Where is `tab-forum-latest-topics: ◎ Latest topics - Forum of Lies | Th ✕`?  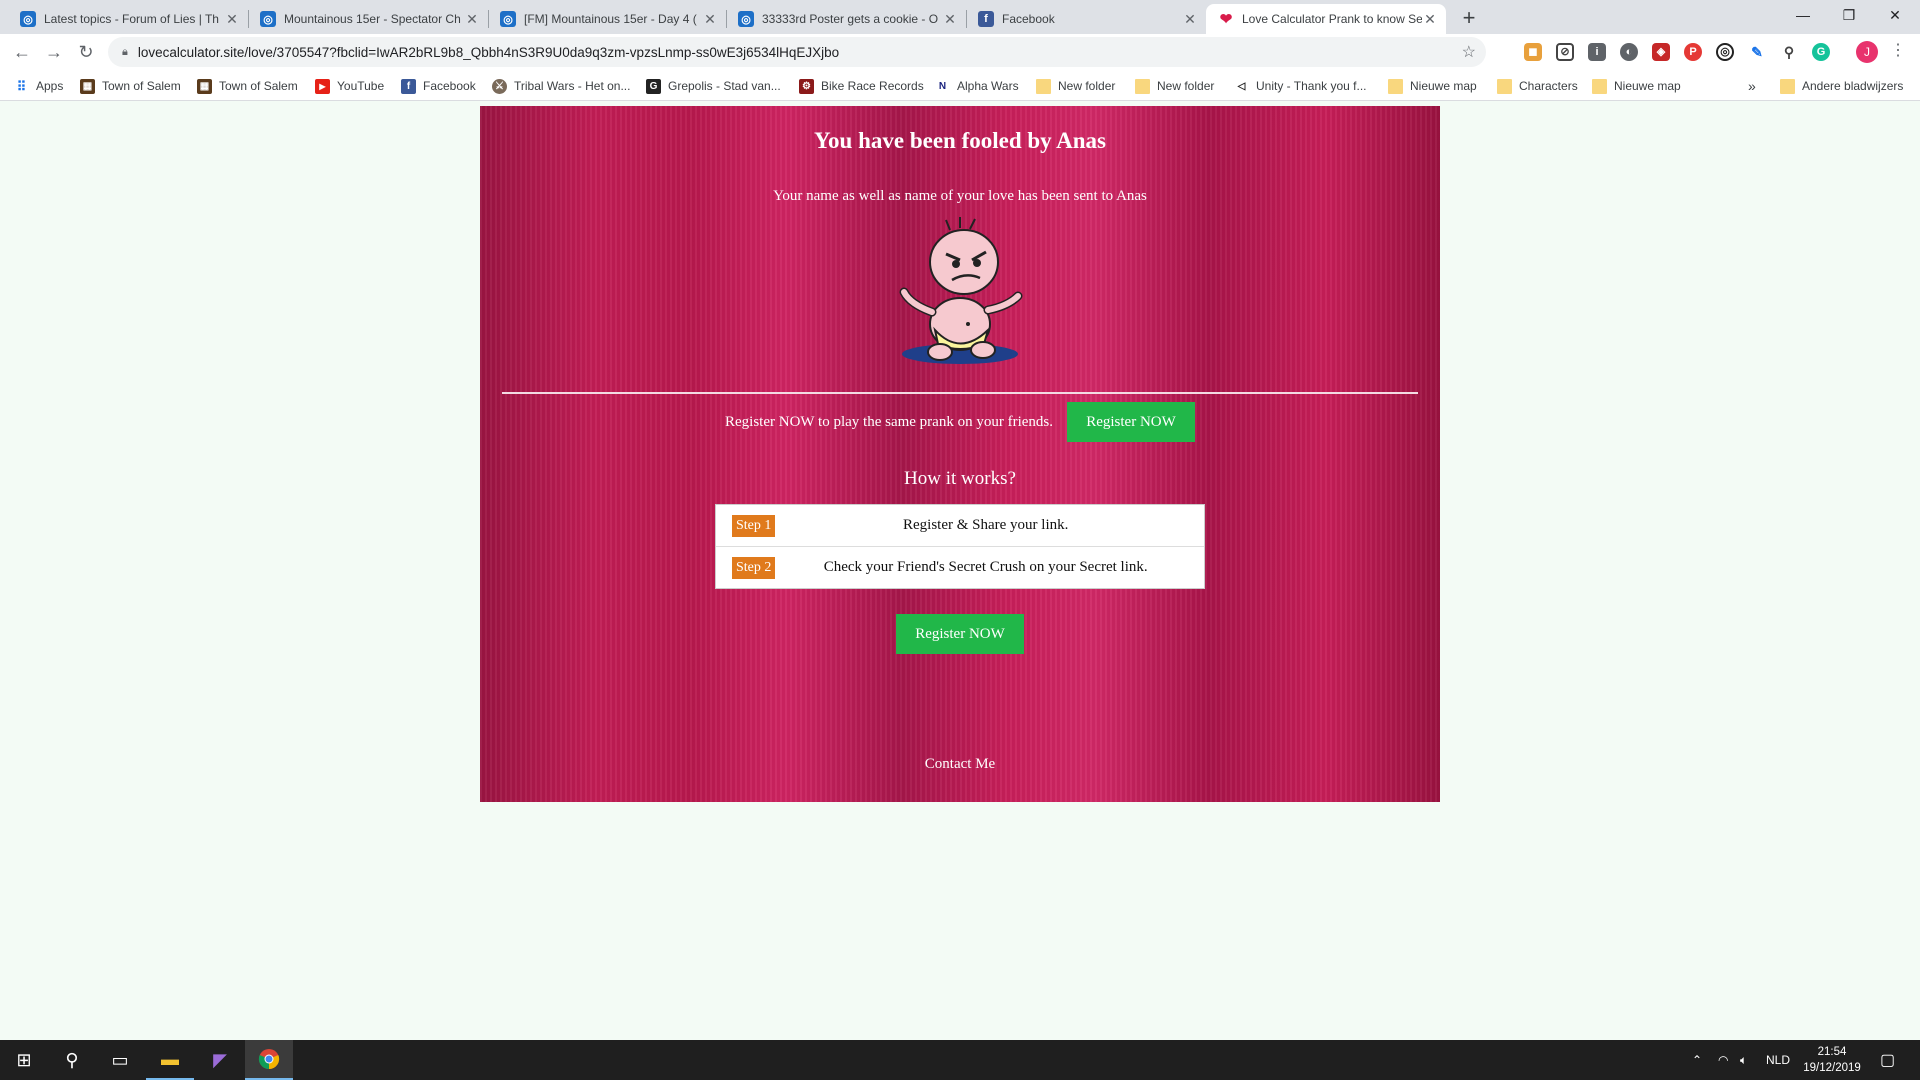 tab-forum-latest-topics: ◎ Latest topics - Forum of Lies | Th ✕ is located at coordinates (128, 19).